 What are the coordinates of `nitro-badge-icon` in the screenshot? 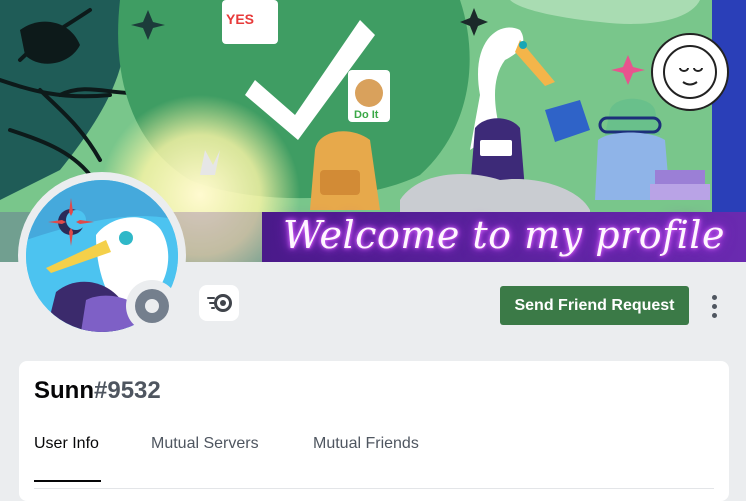 It's located at (219, 303).